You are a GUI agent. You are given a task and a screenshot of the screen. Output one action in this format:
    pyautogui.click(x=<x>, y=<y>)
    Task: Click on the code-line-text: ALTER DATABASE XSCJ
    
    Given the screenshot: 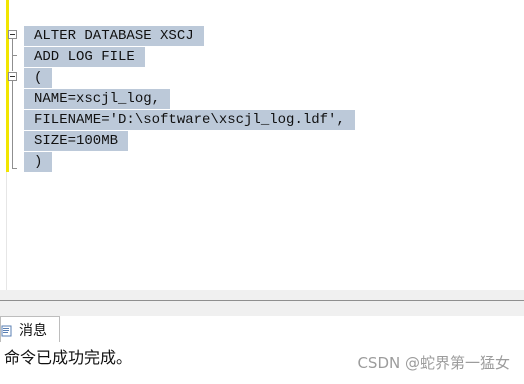 What is the action you would take?
    pyautogui.click(x=114, y=36)
    